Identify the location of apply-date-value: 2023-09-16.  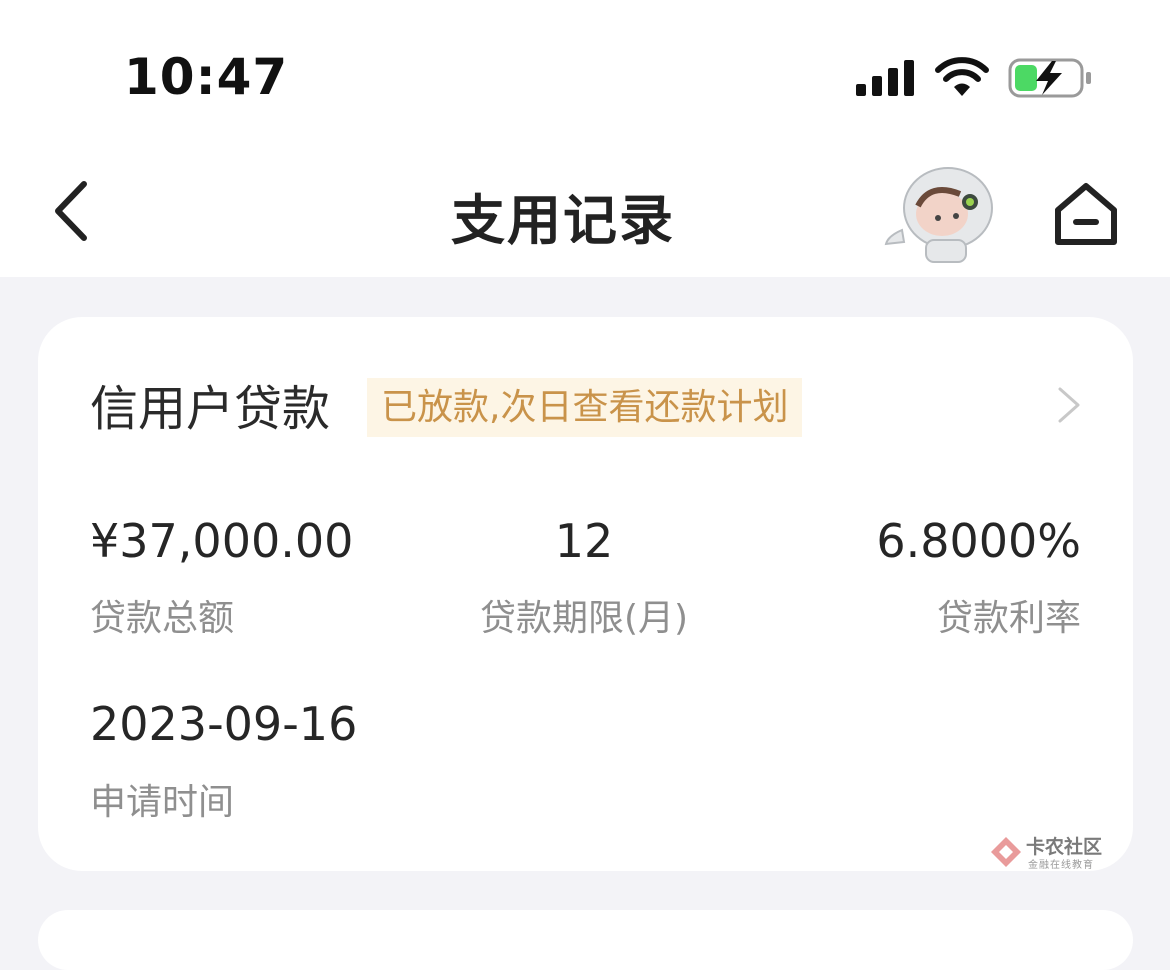
(224, 724).